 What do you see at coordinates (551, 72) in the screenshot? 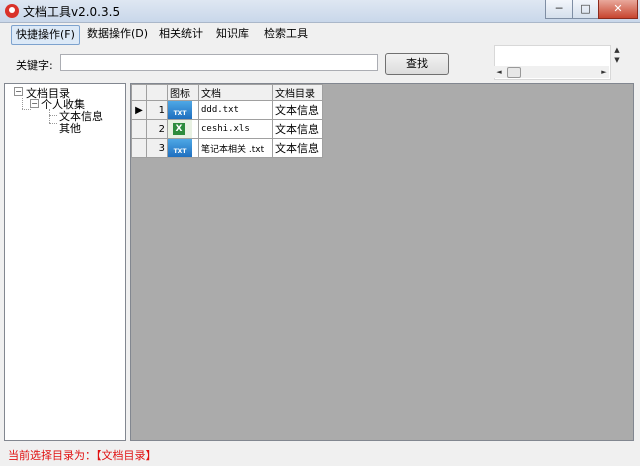
I see `horizontal-scrollbar: ◄ ►` at bounding box center [551, 72].